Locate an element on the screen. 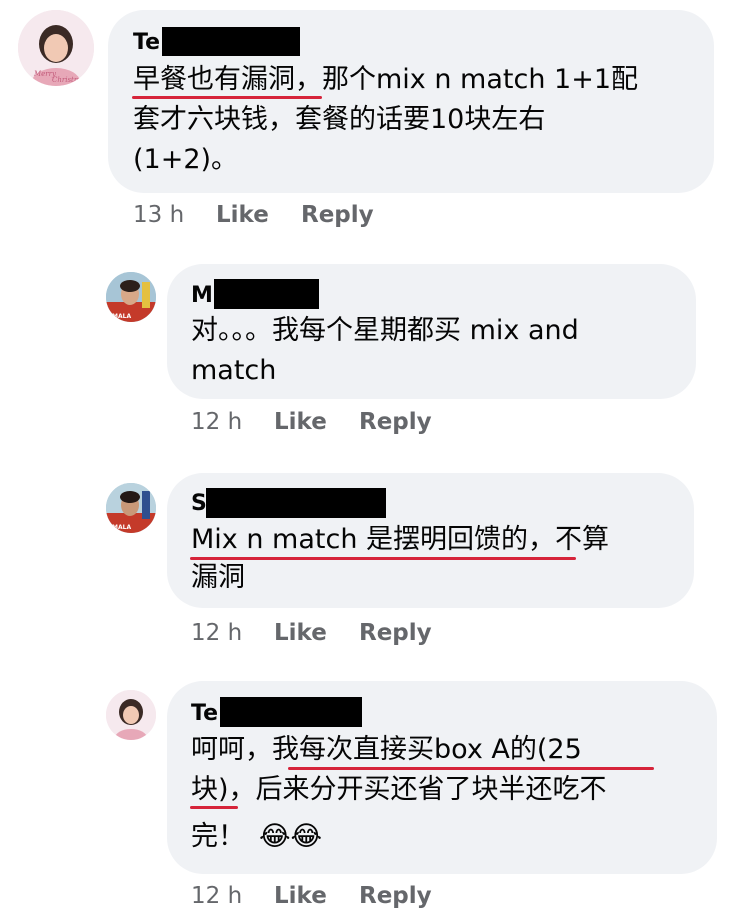 The width and height of the screenshot is (741, 911). redacted-name-bar is located at coordinates (291, 712).